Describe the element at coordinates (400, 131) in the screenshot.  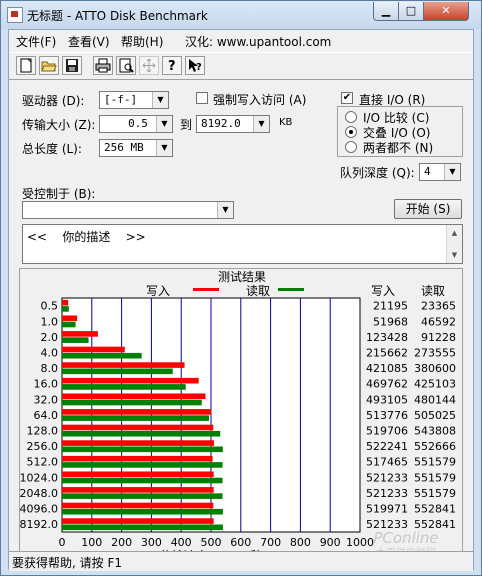
I see `io-mode-group: I/O 比较 (C) 交叠 I/O (O) 两者都不 (N)` at that location.